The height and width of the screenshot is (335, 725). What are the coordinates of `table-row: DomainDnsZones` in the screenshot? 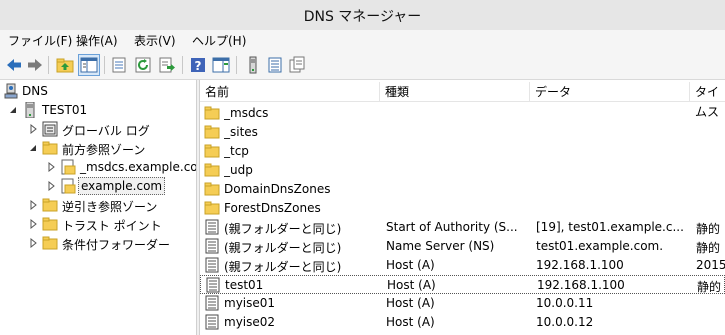 It's located at (462, 189).